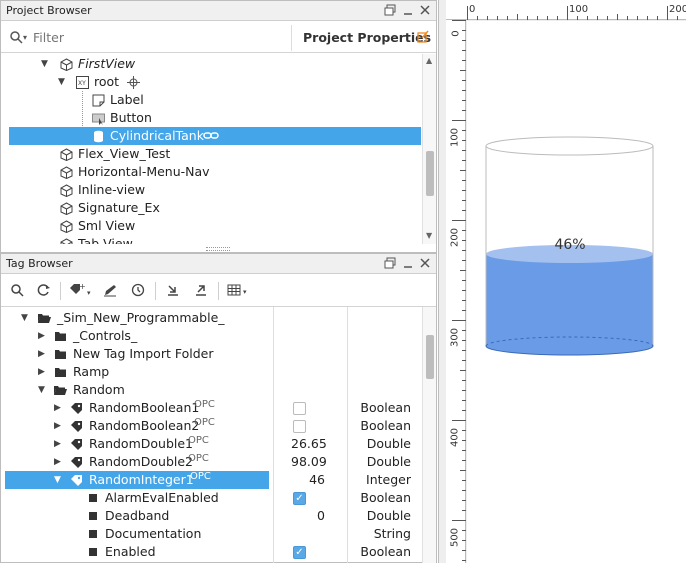 This screenshot has width=686, height=563. I want to click on add-tag-icon: + ▾, so click(82, 290).